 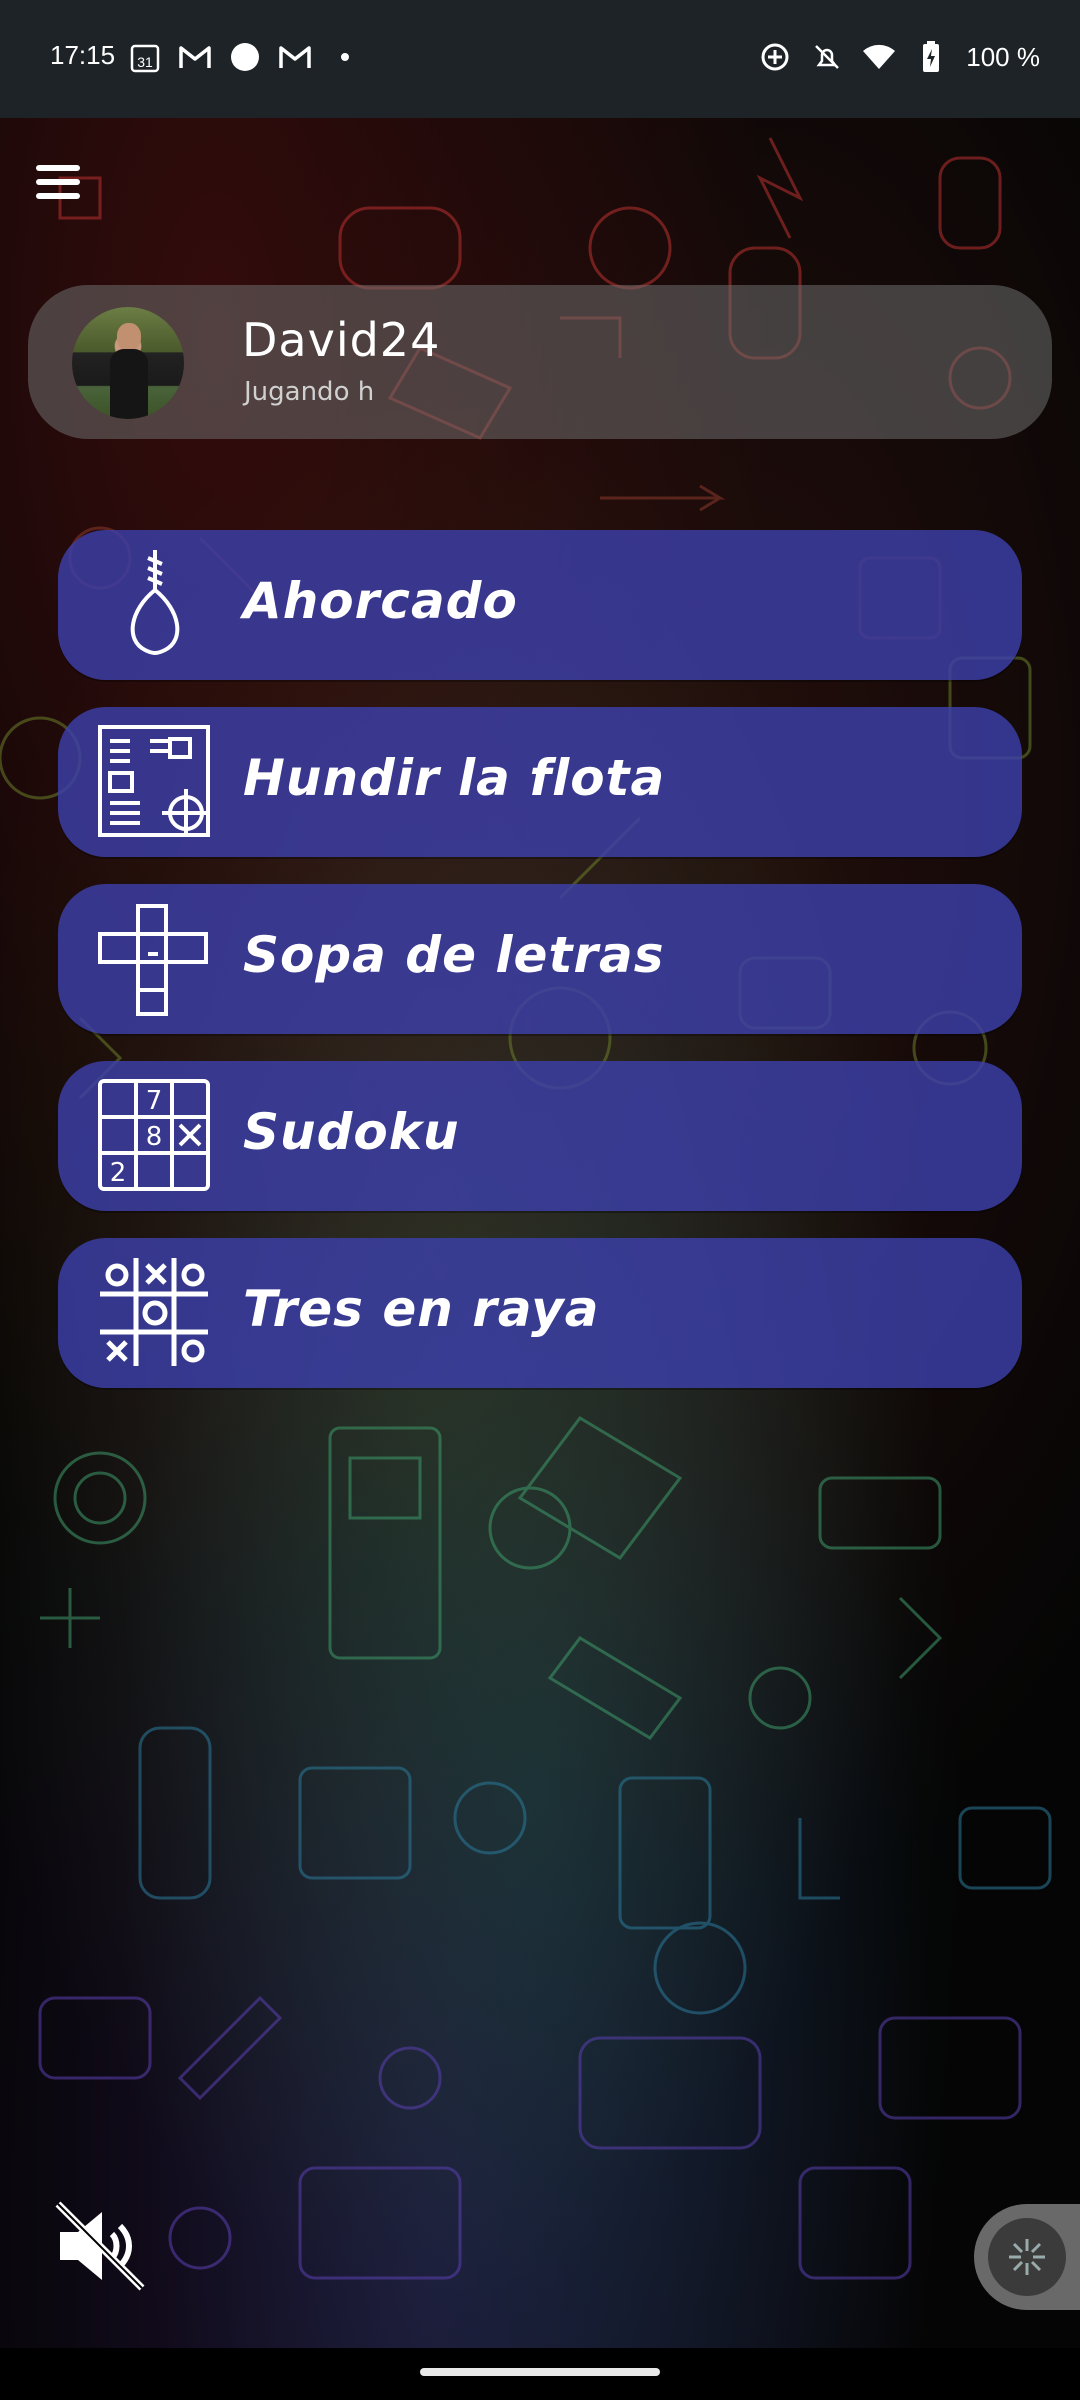 I want to click on dot-icon, so click(x=345, y=57).